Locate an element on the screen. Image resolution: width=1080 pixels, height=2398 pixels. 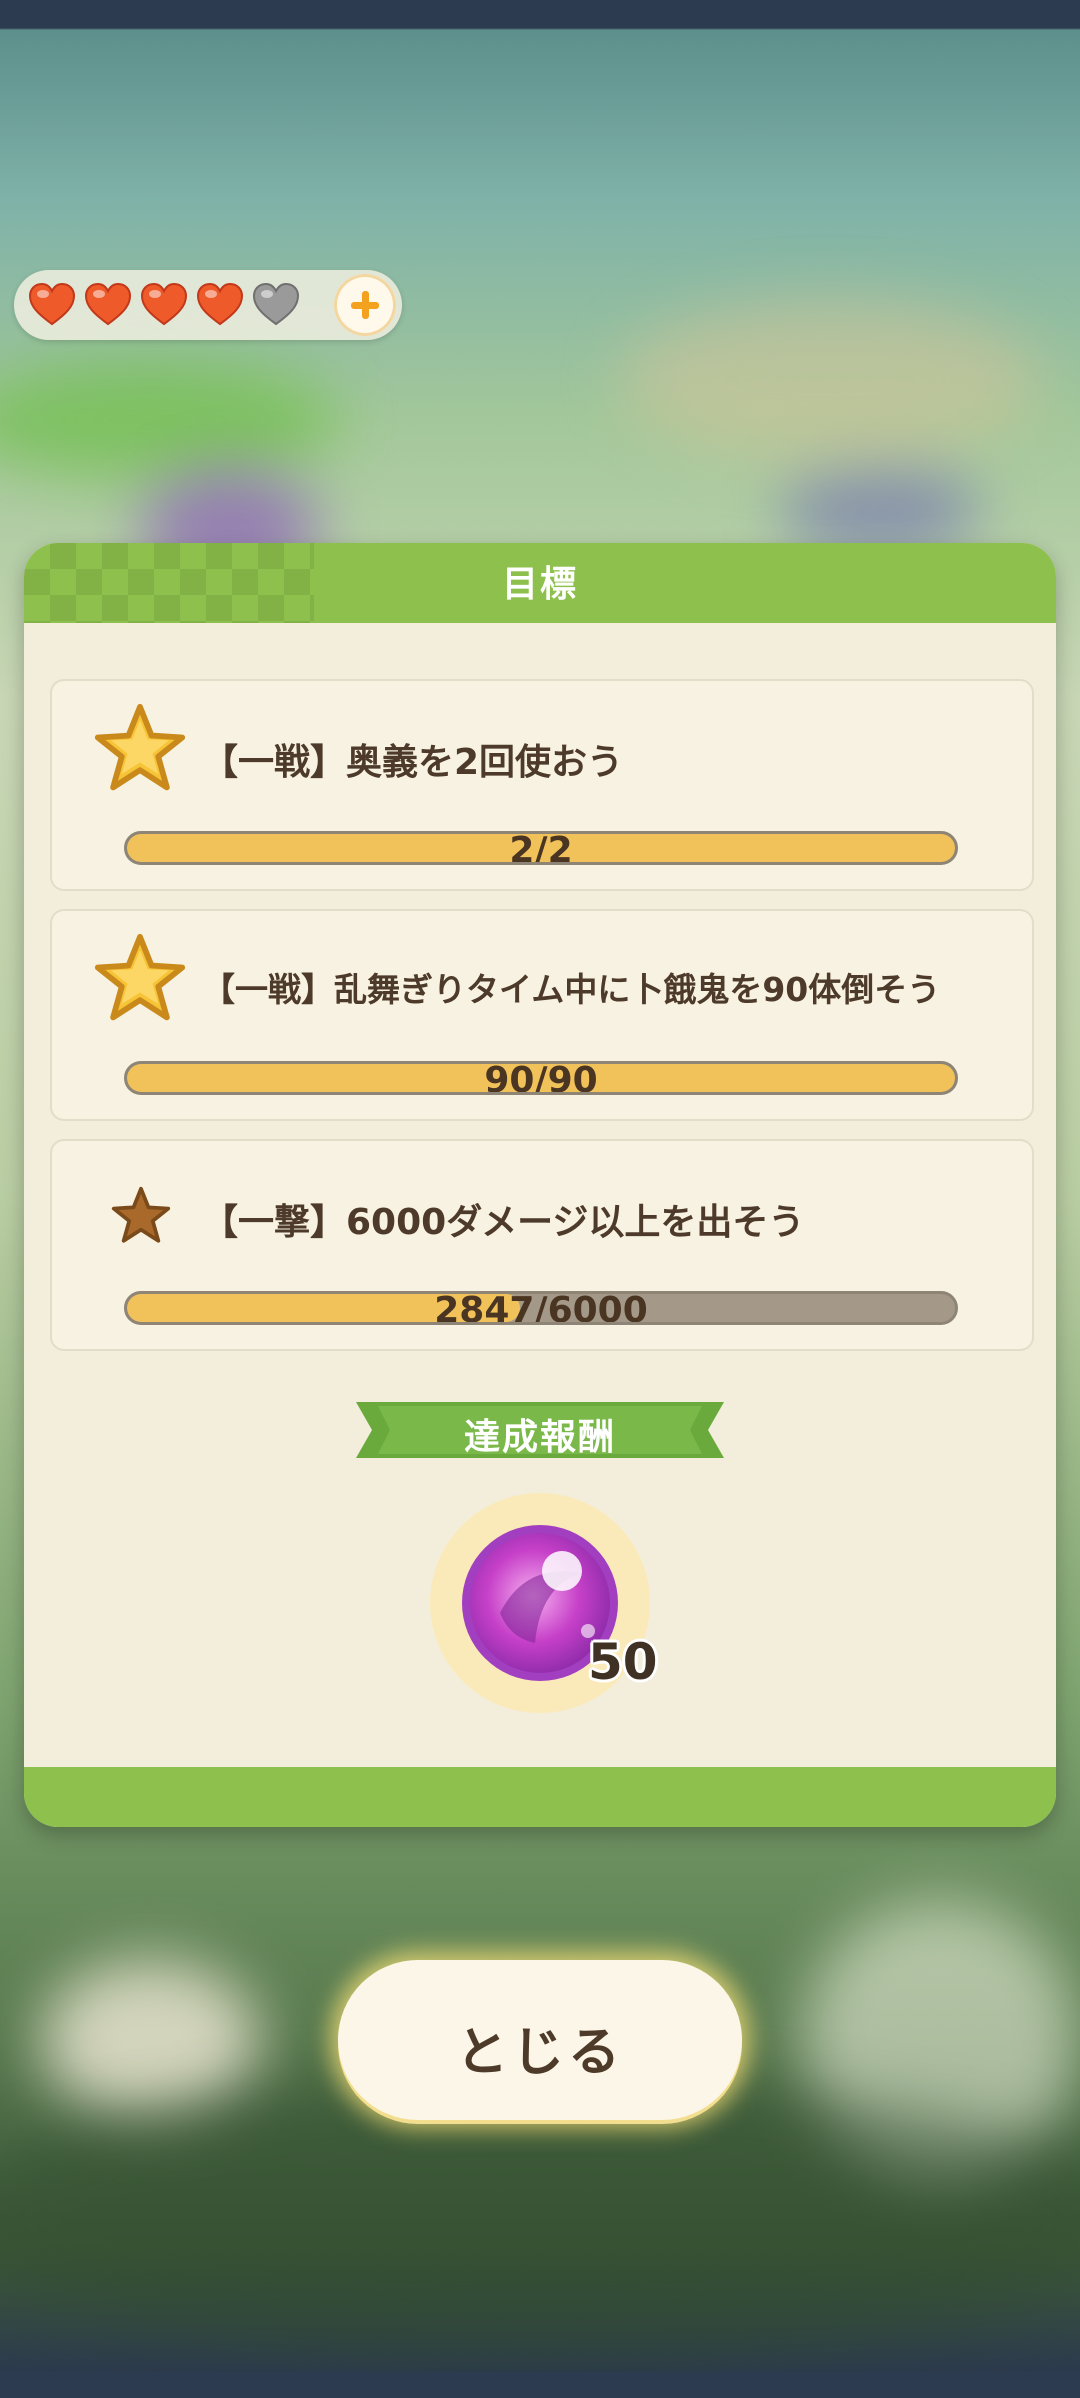
mission-progress-bar: 2/2 is located at coordinates (541, 848).